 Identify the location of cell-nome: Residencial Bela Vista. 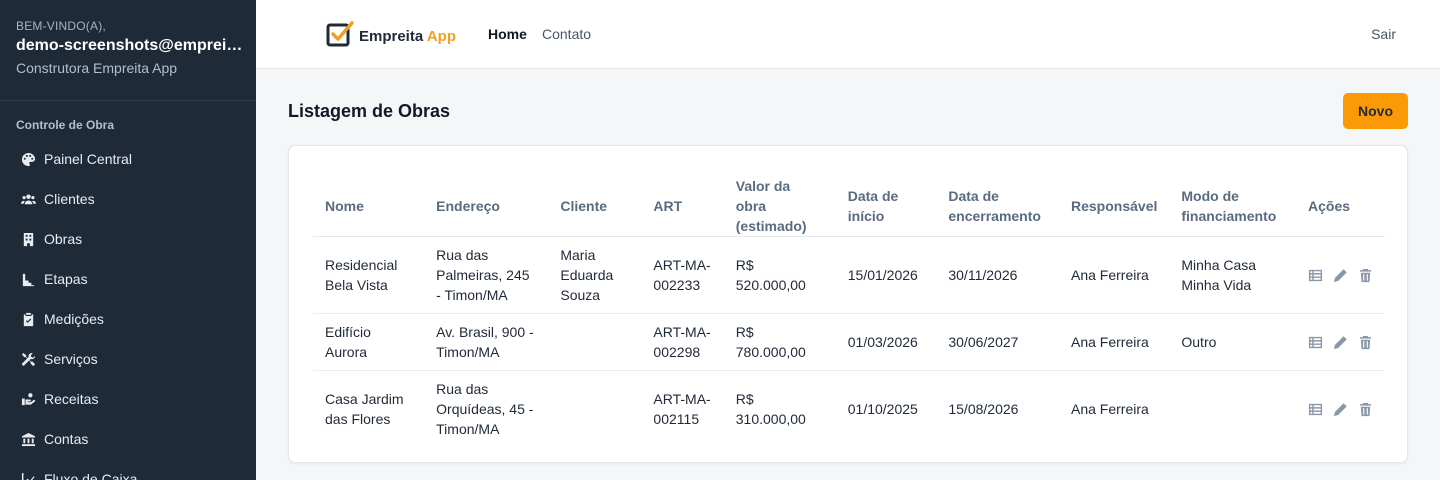
(369, 275).